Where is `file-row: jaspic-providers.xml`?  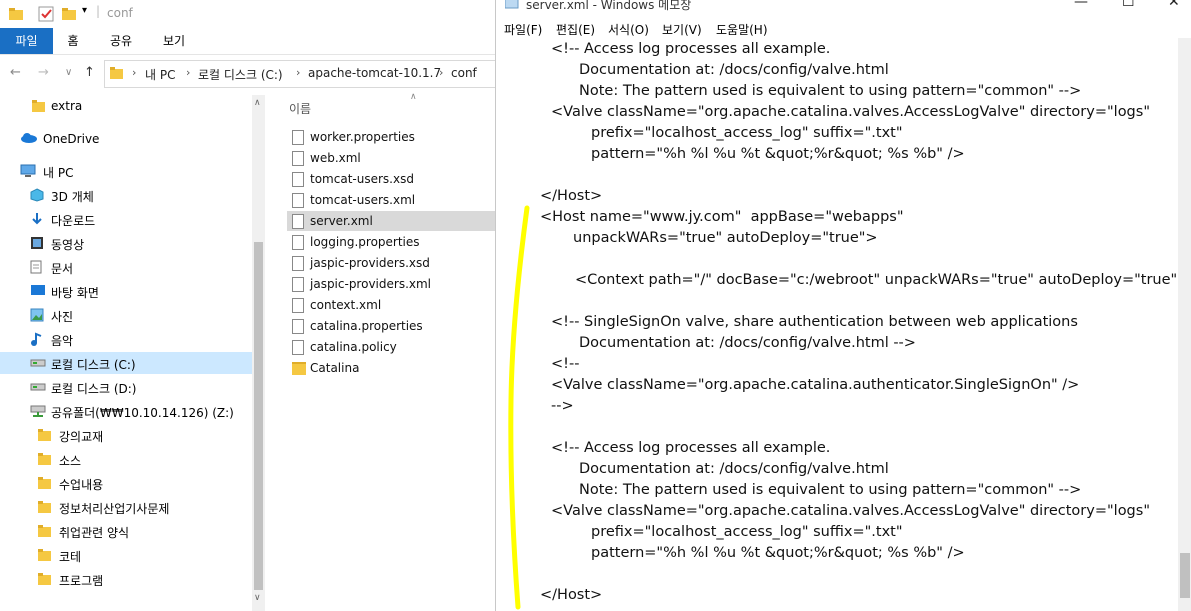 file-row: jaspic-providers.xml is located at coordinates (392, 284).